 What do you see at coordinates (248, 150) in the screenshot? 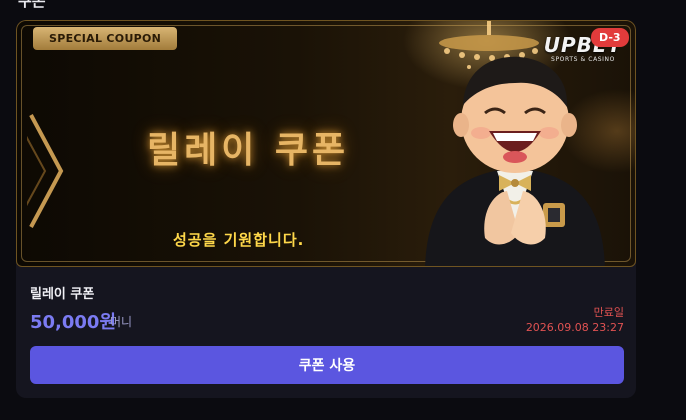
I see `banner-title: 릴레이 쿠폰` at bounding box center [248, 150].